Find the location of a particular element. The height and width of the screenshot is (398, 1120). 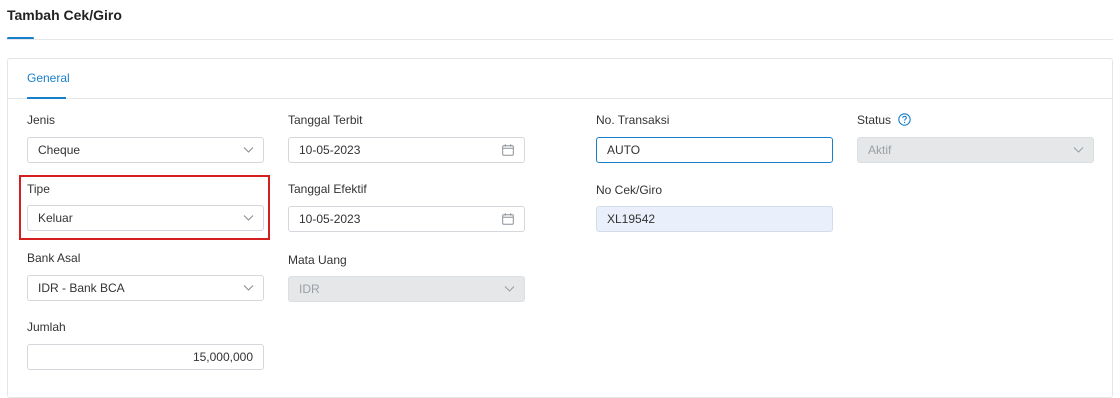

jenis-select: Cheque is located at coordinates (145, 150).